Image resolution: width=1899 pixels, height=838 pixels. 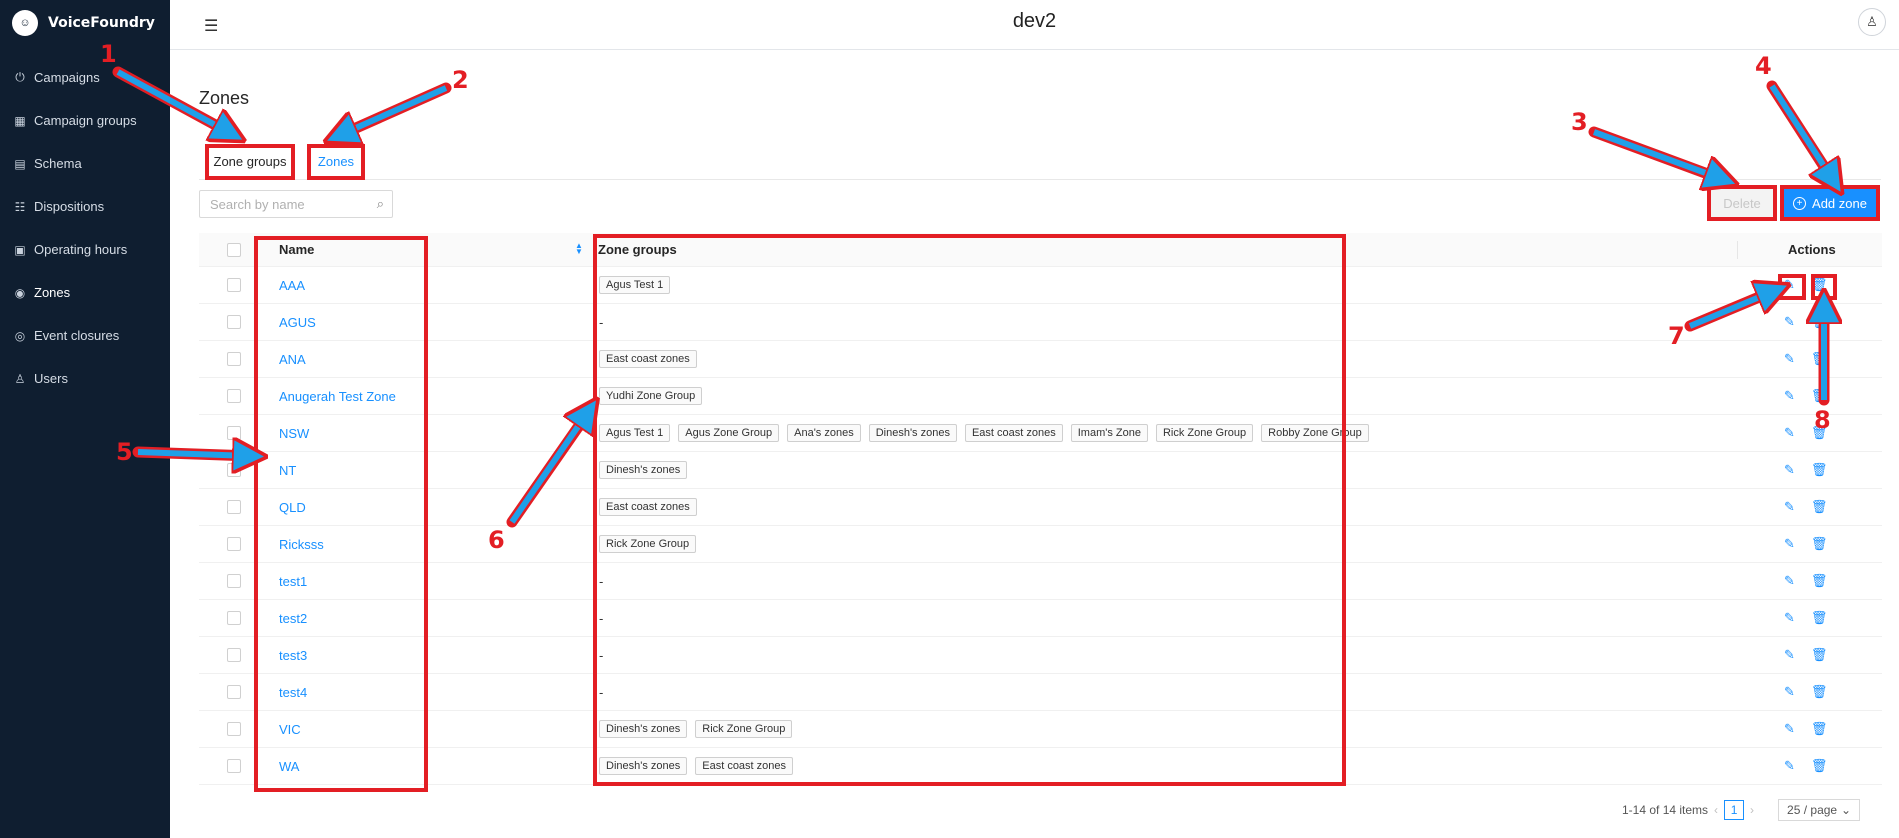 What do you see at coordinates (85, 335) in the screenshot?
I see `sidebar-item-event-closures: ◎ Event closures` at bounding box center [85, 335].